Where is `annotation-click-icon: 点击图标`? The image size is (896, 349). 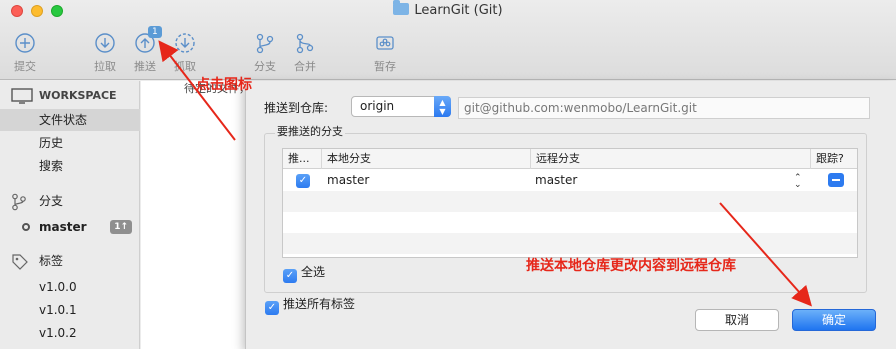 annotation-click-icon: 点击图标 is located at coordinates (224, 85).